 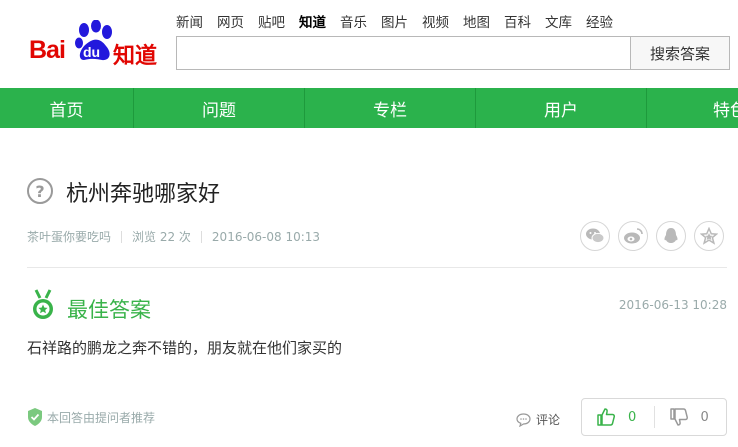 I want to click on wechat-icon, so click(x=595, y=236).